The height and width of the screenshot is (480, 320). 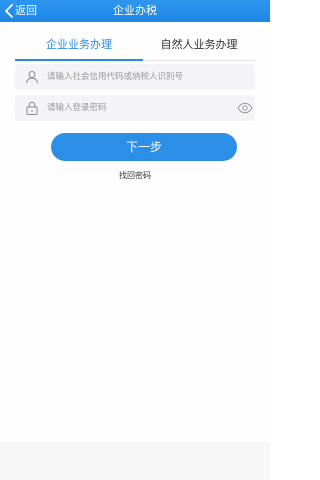 What do you see at coordinates (135, 461) in the screenshot?
I see `bottom-area` at bounding box center [135, 461].